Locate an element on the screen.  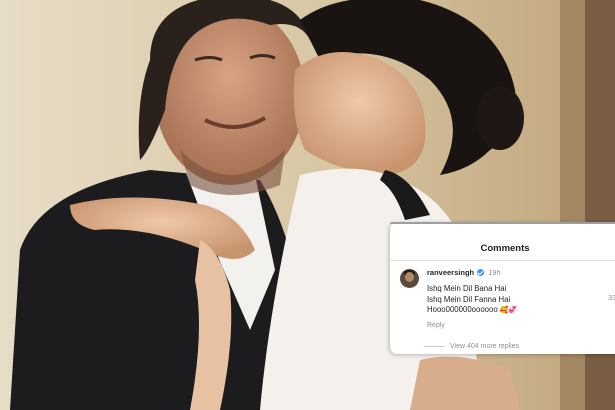
emoji-icon: 🥰💞 is located at coordinates (508, 310).